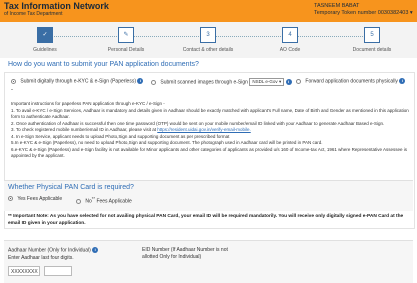  I want to click on physical-pan-yes: Yes Fees Applicable, so click(35, 199).